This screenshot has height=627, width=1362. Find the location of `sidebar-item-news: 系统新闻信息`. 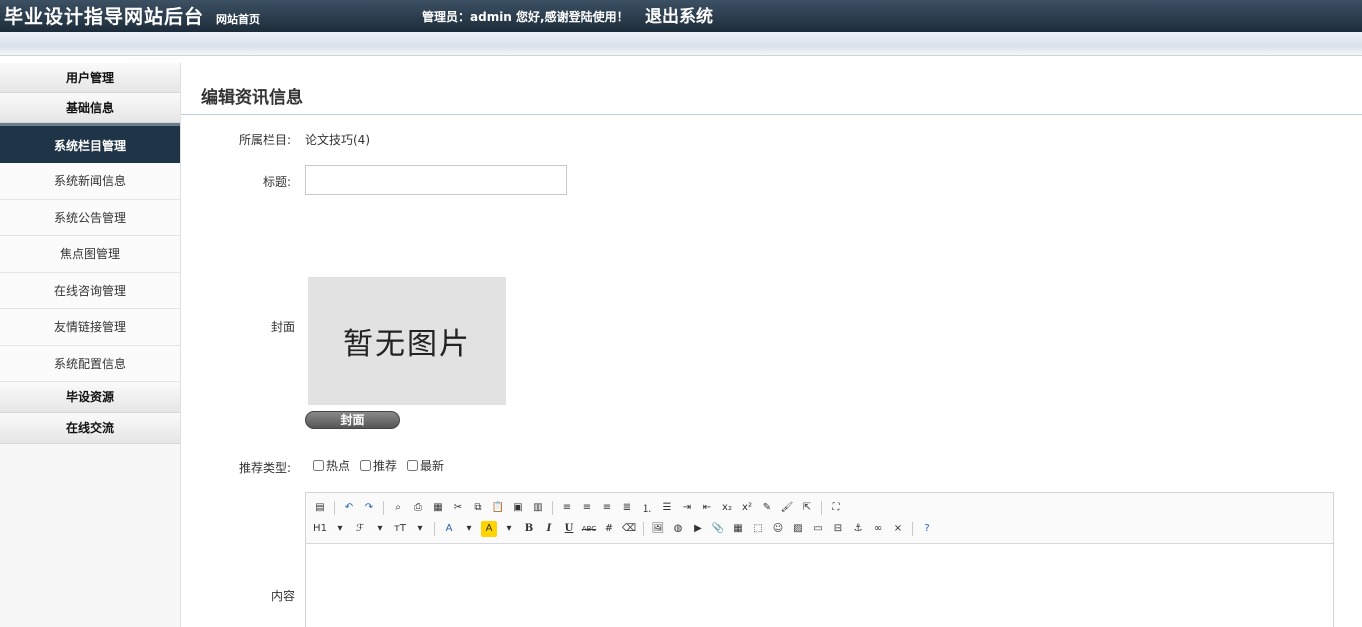

sidebar-item-news: 系统新闻信息 is located at coordinates (90, 181).